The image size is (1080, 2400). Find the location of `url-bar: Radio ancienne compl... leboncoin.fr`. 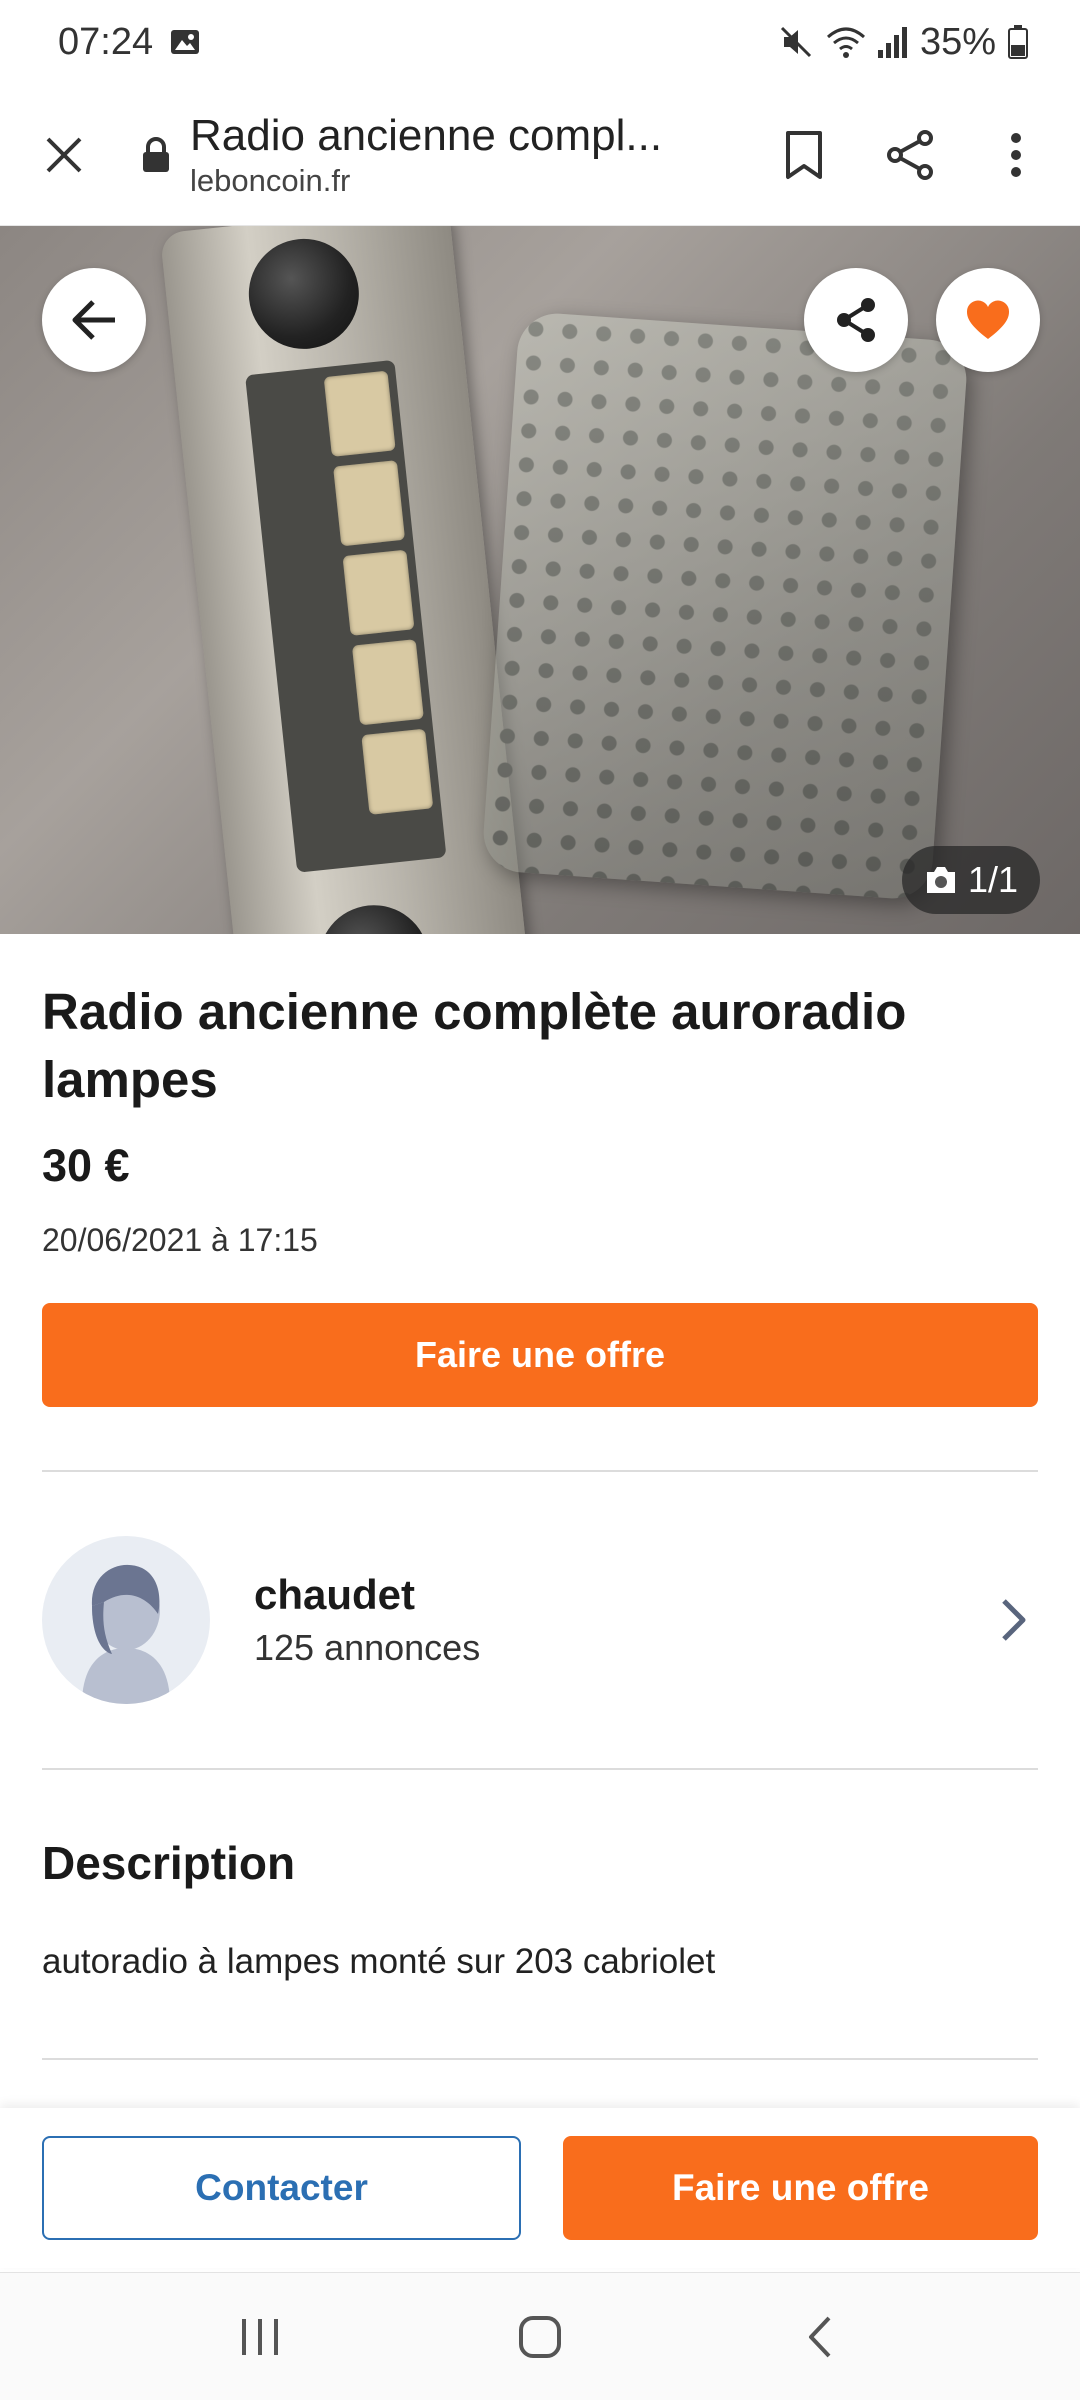

url-bar: Radio ancienne compl... leboncoin.fr is located at coordinates (455, 155).